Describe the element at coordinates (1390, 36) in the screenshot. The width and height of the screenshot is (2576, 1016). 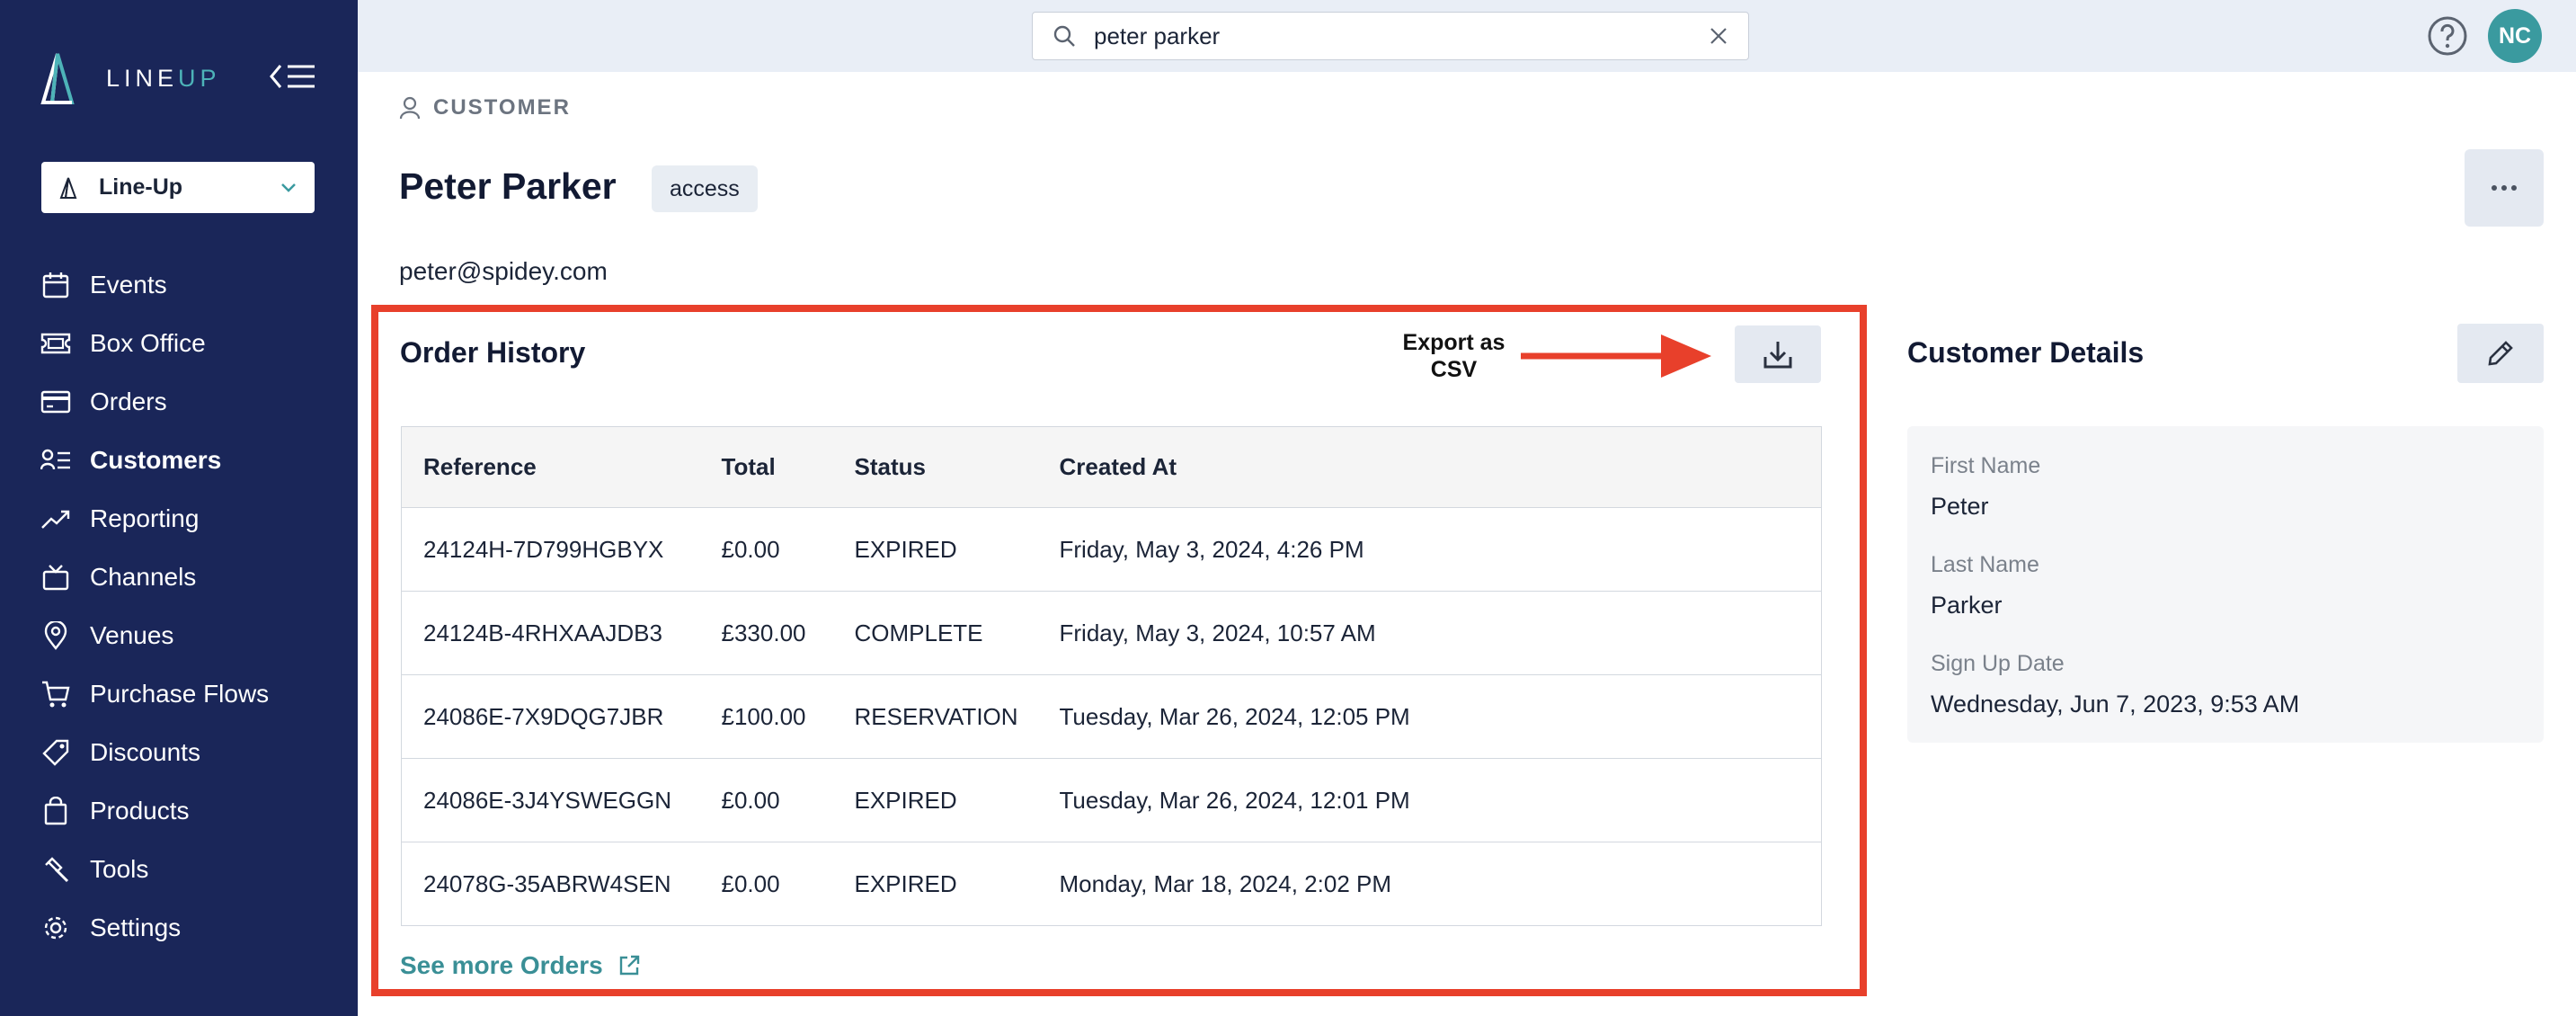
I see `search-input: peter parker` at that location.